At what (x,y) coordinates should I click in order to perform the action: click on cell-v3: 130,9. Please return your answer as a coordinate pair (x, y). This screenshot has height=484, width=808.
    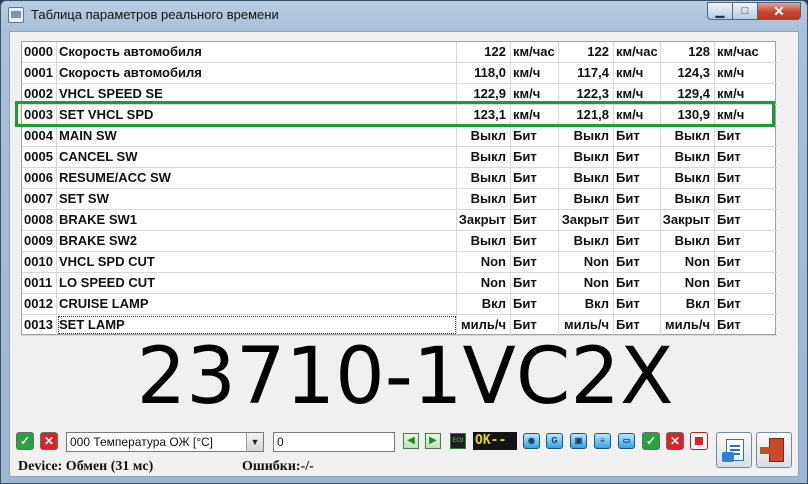
    Looking at the image, I should click on (688, 115).